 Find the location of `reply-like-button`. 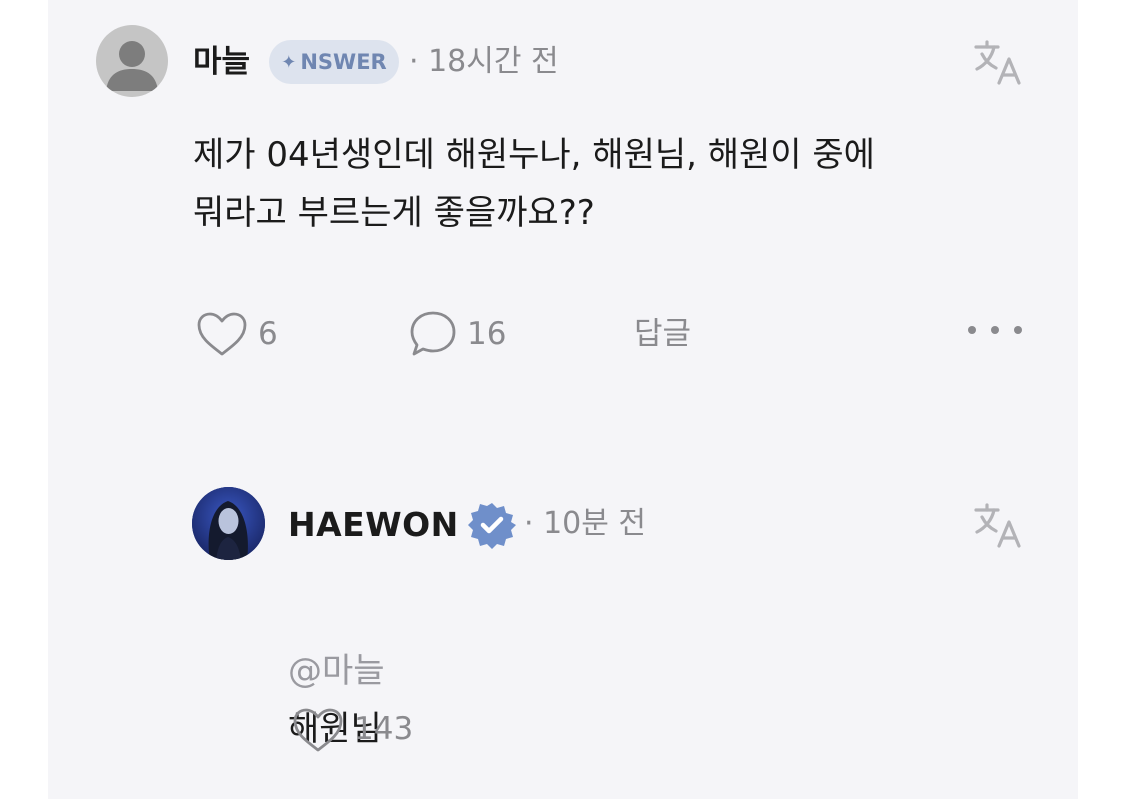

reply-like-button is located at coordinates (318, 732).